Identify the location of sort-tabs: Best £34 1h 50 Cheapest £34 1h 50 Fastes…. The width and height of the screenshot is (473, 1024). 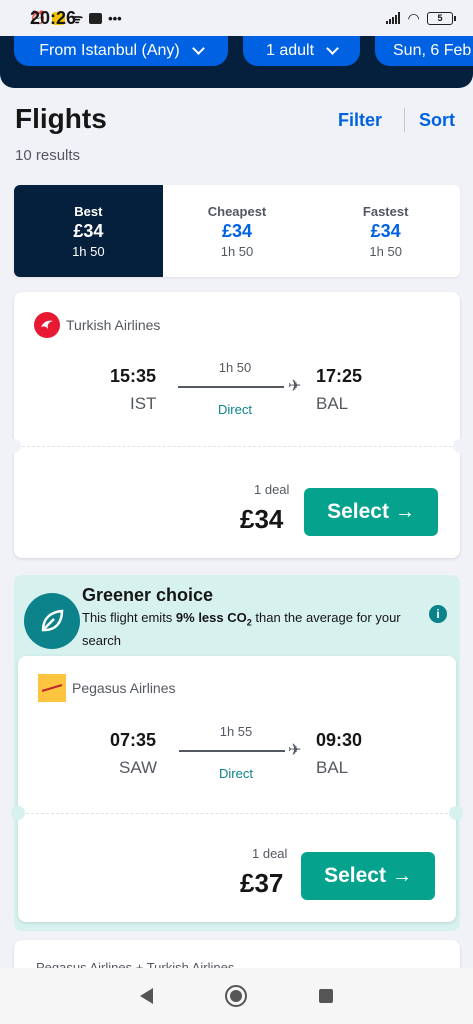
(237, 231).